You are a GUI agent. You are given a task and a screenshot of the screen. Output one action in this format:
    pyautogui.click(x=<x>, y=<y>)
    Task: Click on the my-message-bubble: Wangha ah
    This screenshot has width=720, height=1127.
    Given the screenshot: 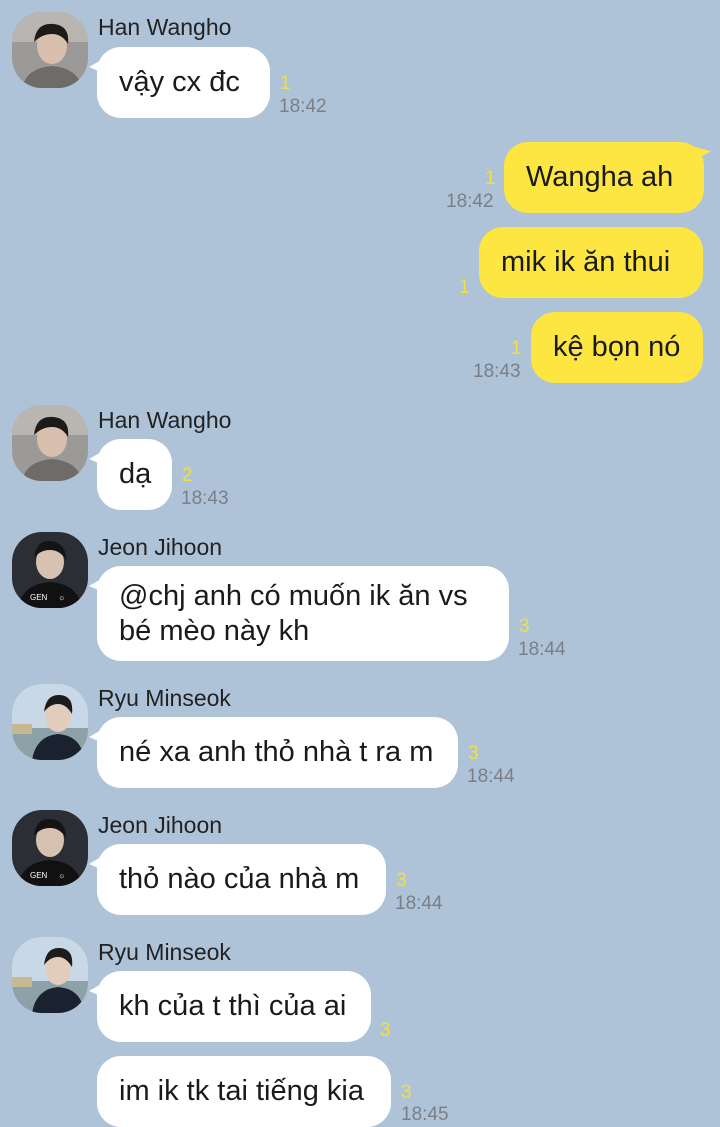 What is the action you would take?
    pyautogui.click(x=604, y=177)
    